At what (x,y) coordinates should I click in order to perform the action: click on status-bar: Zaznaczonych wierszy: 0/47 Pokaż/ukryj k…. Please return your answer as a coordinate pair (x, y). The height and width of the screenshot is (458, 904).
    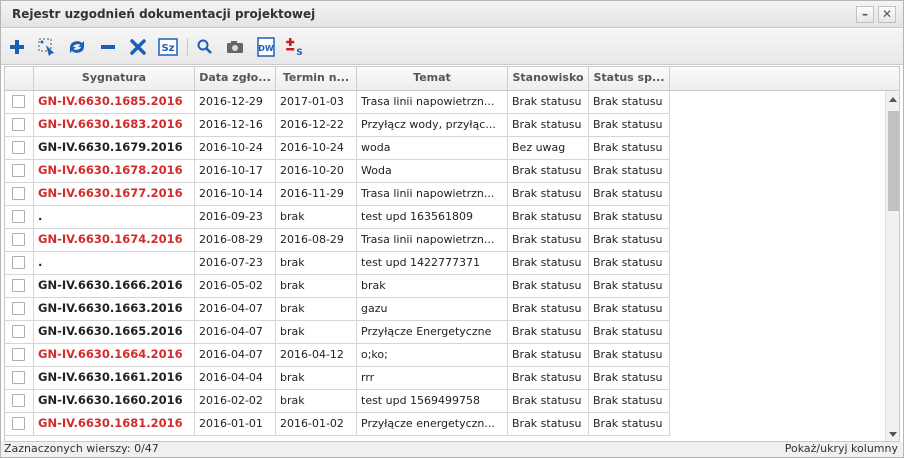
    Looking at the image, I should click on (452, 449).